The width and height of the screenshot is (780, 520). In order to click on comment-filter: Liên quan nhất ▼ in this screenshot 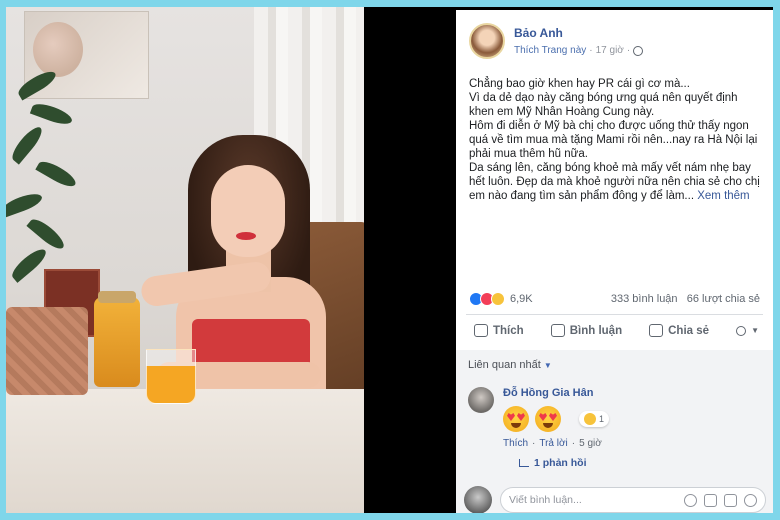, I will do `click(510, 365)`.